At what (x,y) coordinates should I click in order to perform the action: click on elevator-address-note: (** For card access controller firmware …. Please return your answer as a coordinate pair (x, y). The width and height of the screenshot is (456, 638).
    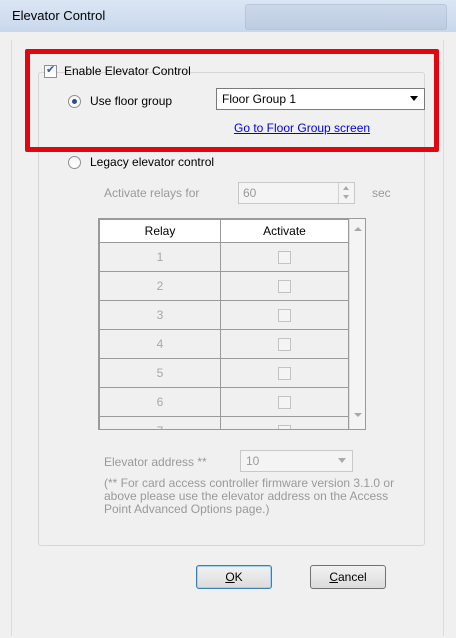
    Looking at the image, I should click on (249, 496).